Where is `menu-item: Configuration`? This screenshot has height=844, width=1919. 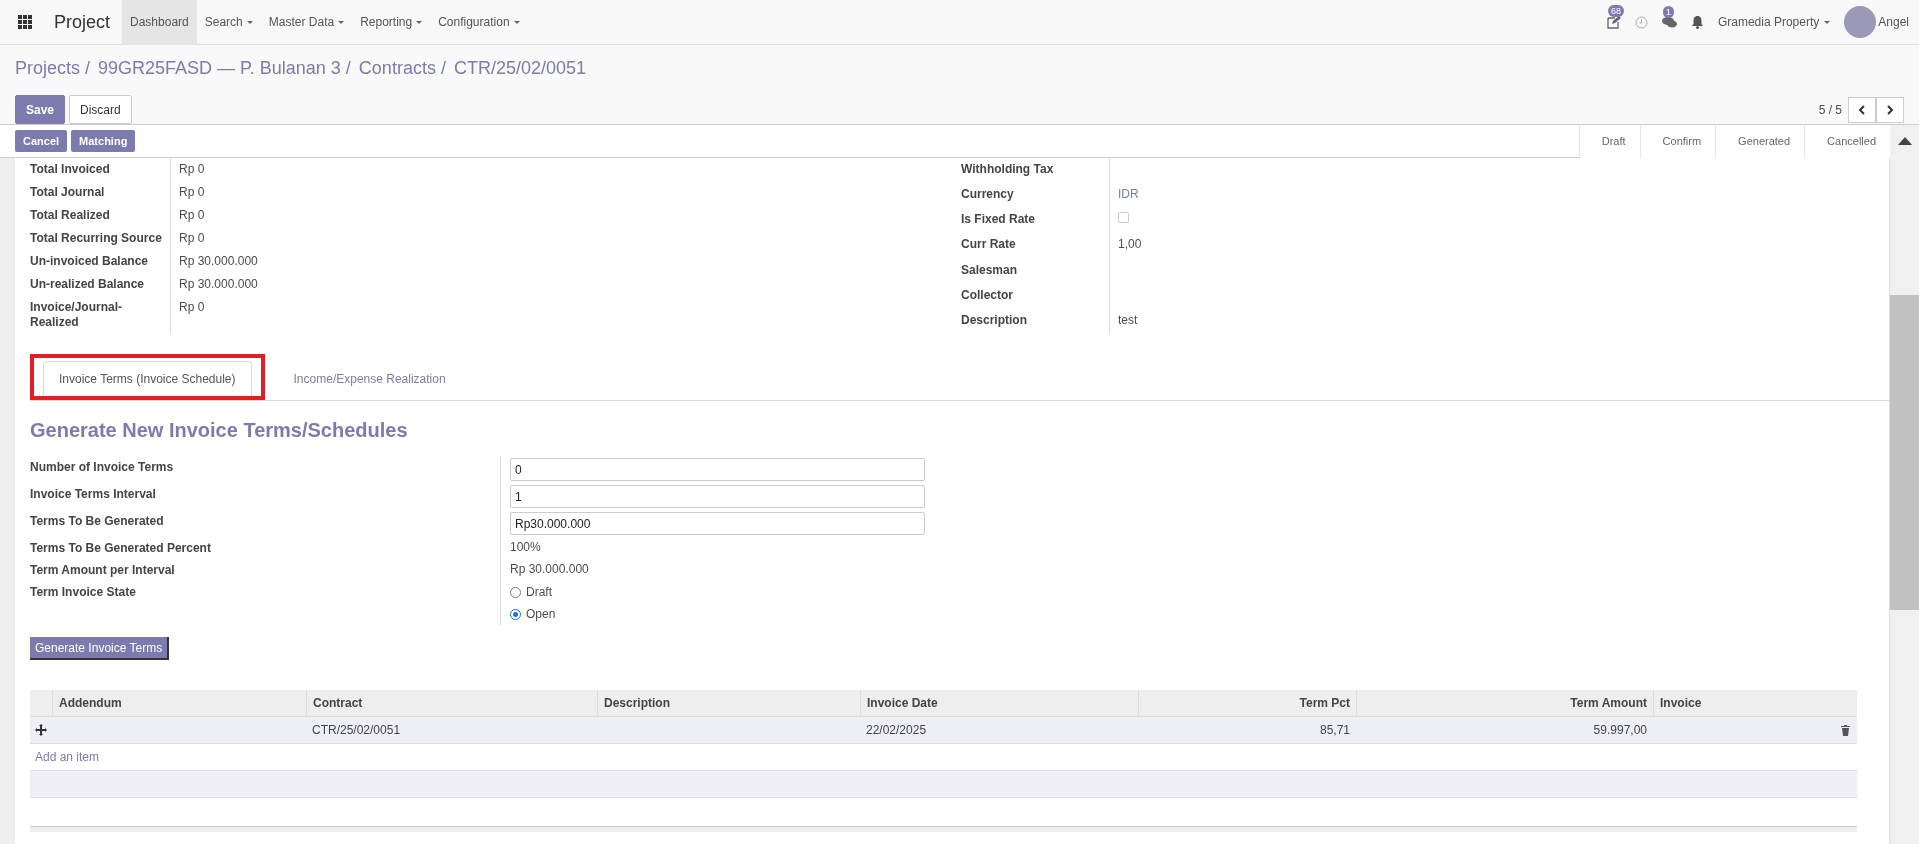
menu-item: Configuration is located at coordinates (479, 22).